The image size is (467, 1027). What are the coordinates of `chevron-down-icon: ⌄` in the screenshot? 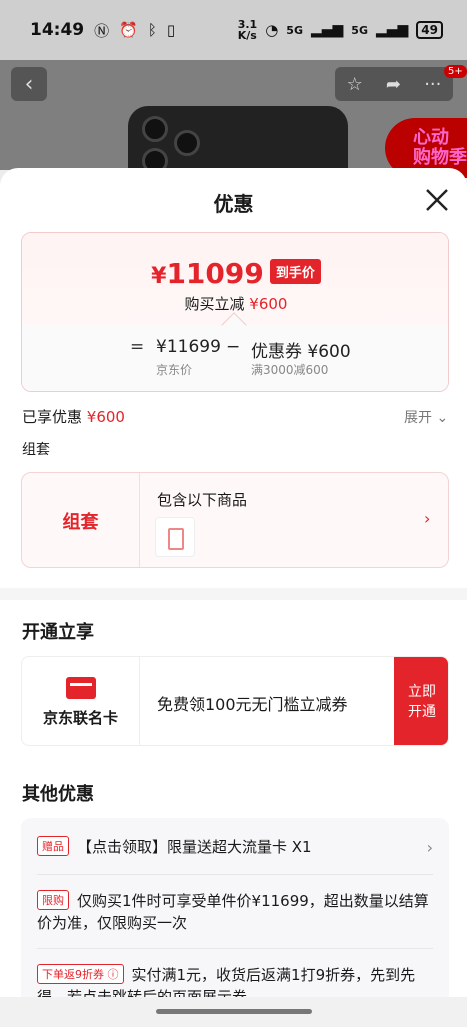 It's located at (442, 418).